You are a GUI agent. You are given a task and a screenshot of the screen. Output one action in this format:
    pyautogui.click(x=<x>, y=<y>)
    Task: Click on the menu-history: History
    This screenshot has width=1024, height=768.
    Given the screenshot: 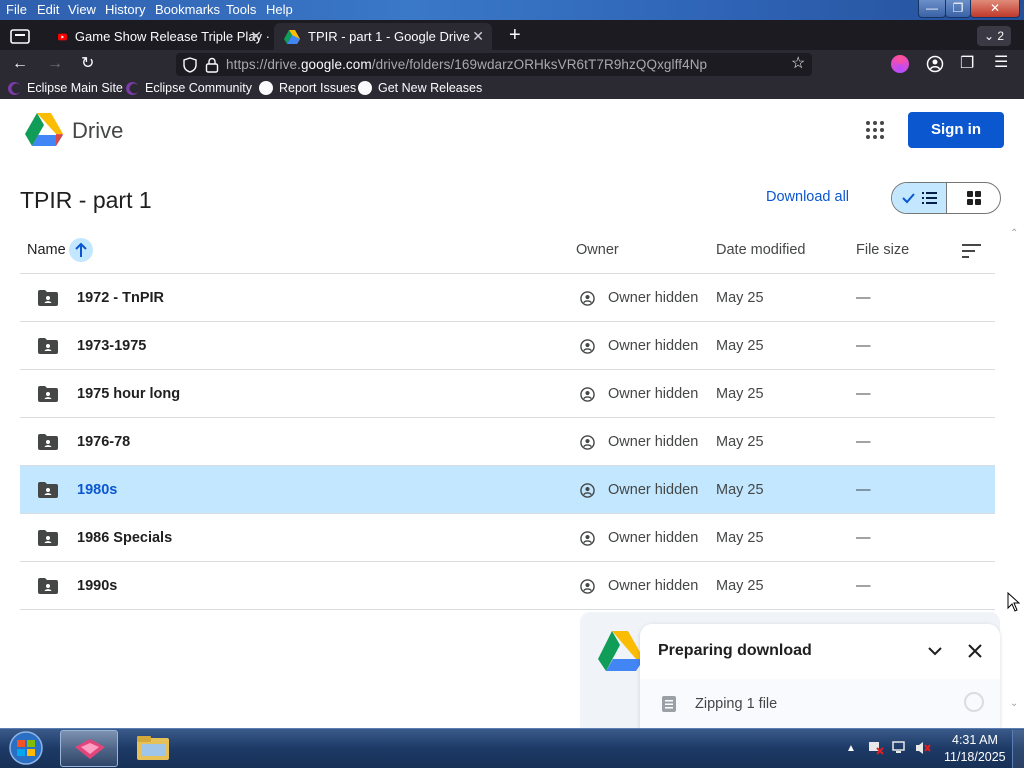 What is the action you would take?
    pyautogui.click(x=125, y=9)
    